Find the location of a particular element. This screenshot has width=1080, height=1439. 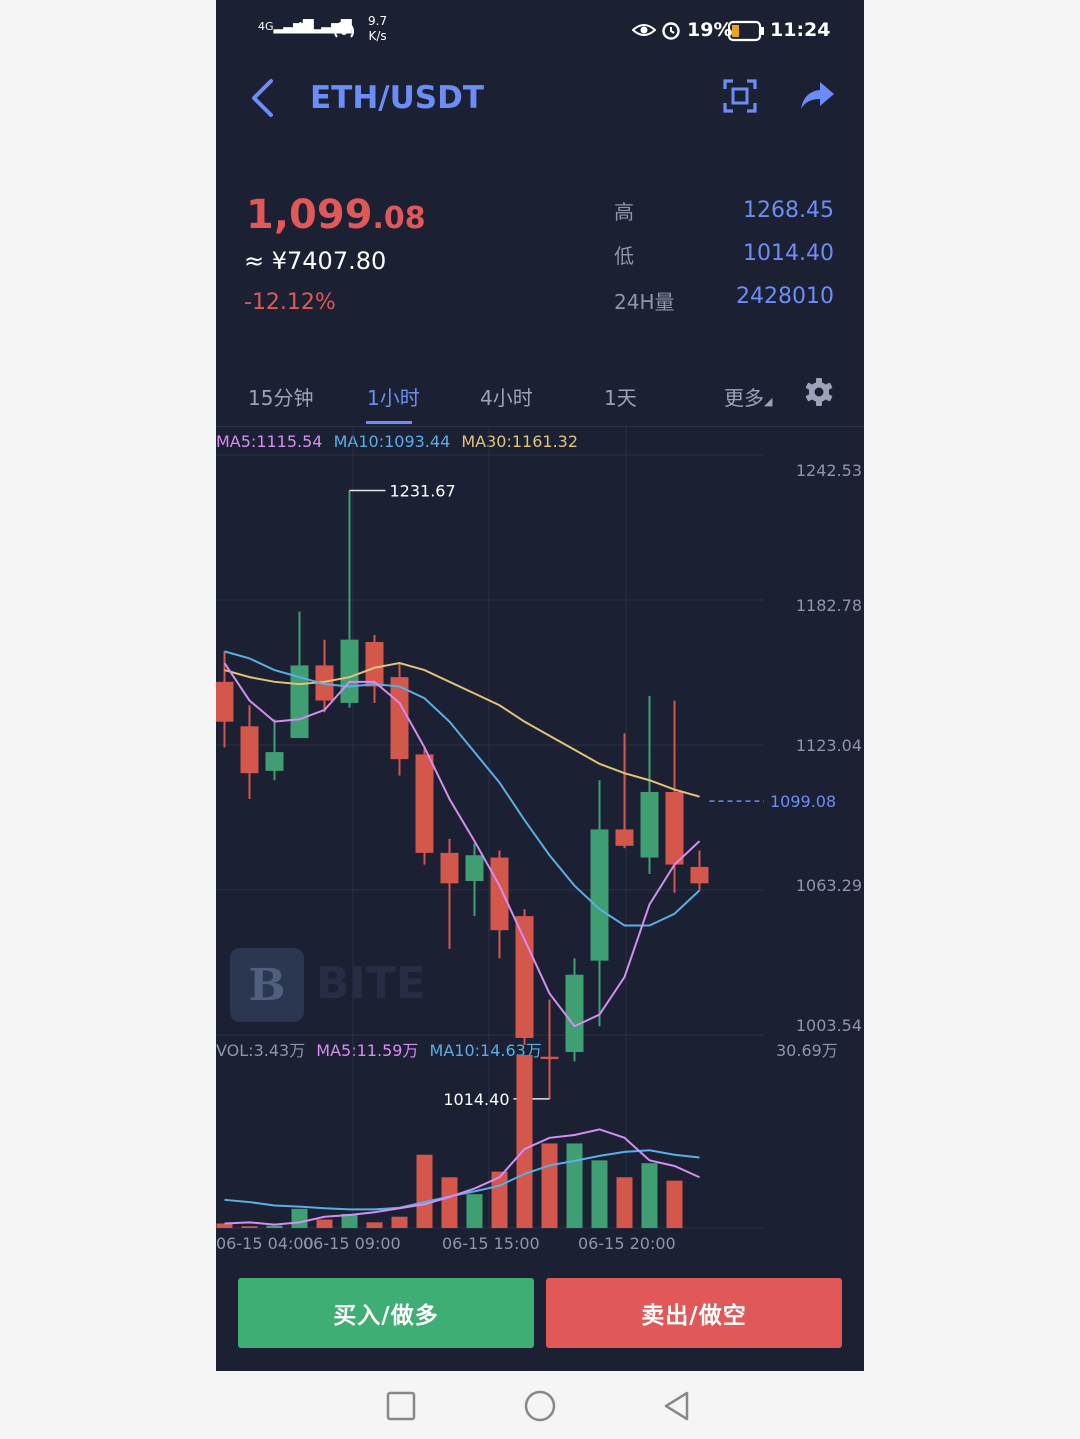

back-button is located at coordinates (263, 100).